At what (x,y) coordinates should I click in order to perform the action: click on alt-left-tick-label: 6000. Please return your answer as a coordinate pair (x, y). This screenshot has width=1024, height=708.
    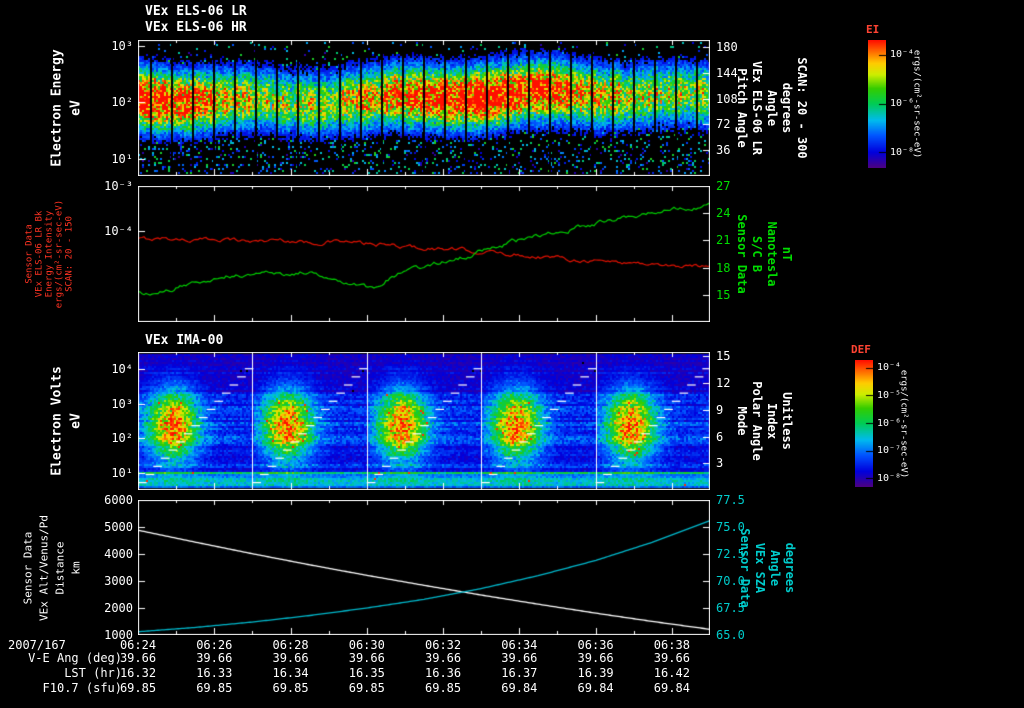
    Looking at the image, I should click on (118, 500).